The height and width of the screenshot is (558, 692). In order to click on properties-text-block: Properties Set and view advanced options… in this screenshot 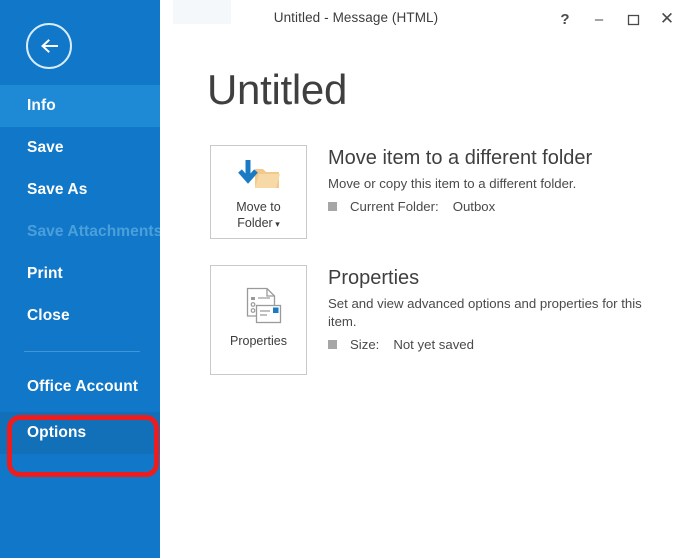, I will do `click(498, 308)`.